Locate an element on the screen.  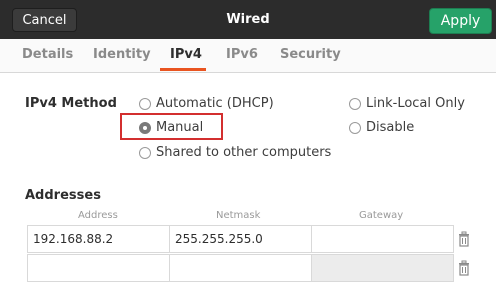
ipv4-method-label: IPv4 Method is located at coordinates (71, 103).